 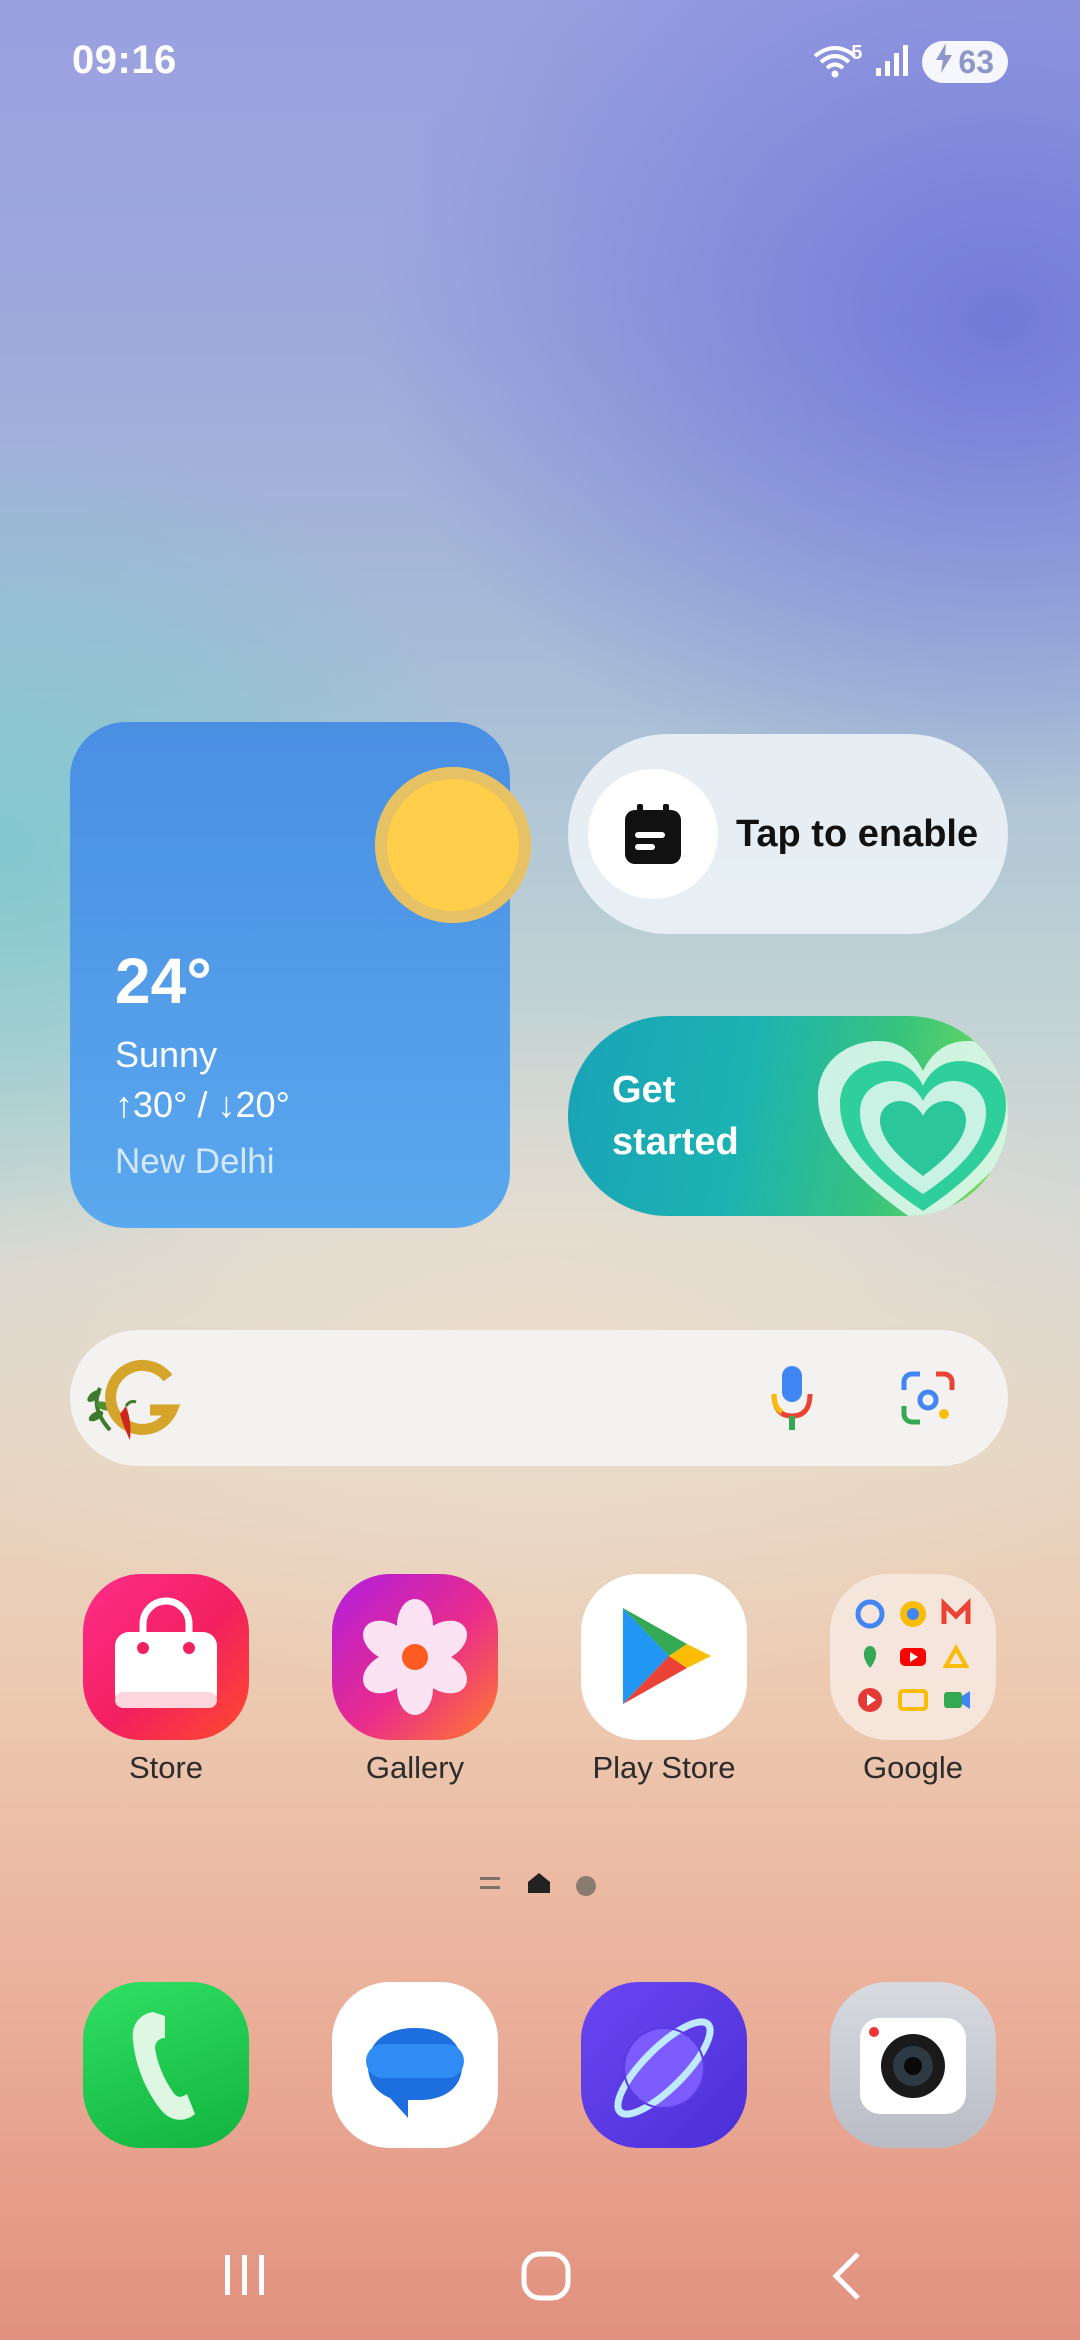 I want to click on app-label: Store, so click(x=166, y=1767).